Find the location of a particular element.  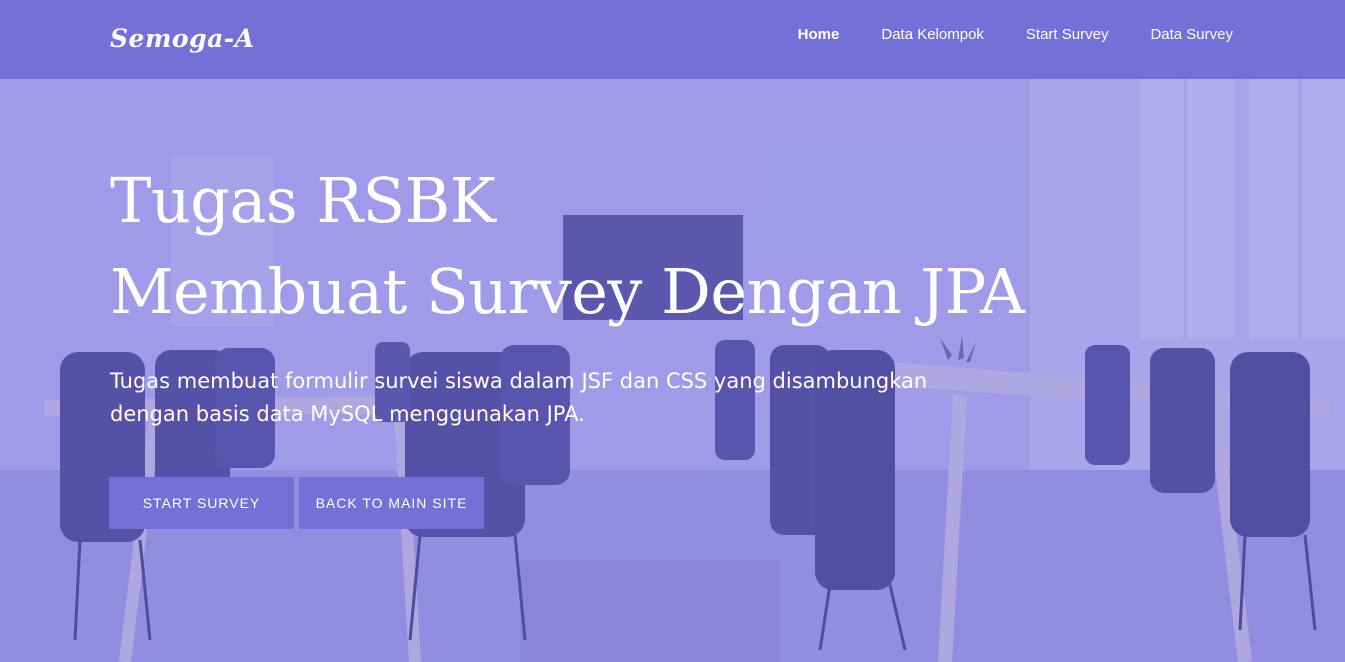

nav-link-data-survey: Data Survey is located at coordinates (1191, 34).